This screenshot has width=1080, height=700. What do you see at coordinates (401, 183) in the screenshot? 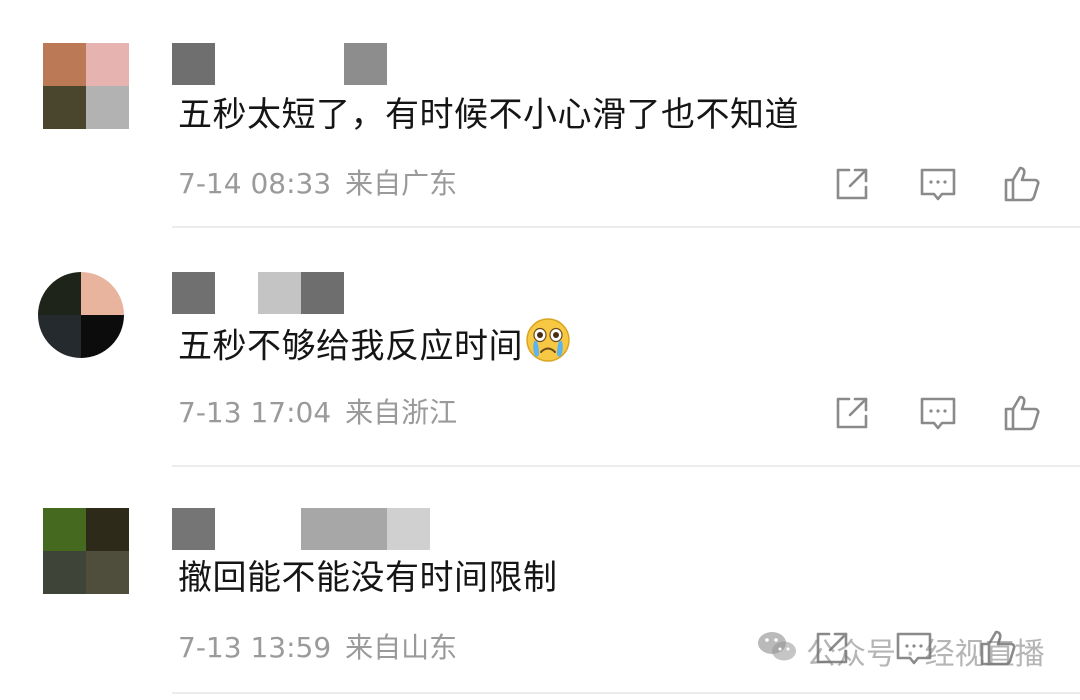
I see `comment-location: 来自广东` at bounding box center [401, 183].